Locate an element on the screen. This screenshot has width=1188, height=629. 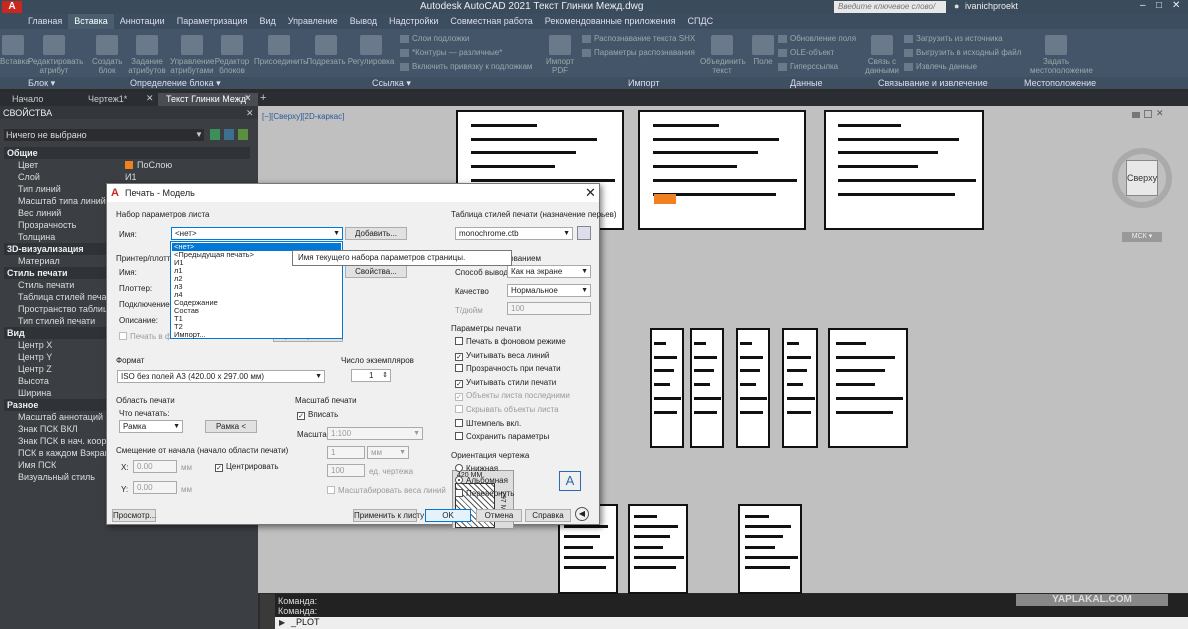
plot-option-checkbox: ✓ Объекты листа последними is located at coordinates (512, 396).